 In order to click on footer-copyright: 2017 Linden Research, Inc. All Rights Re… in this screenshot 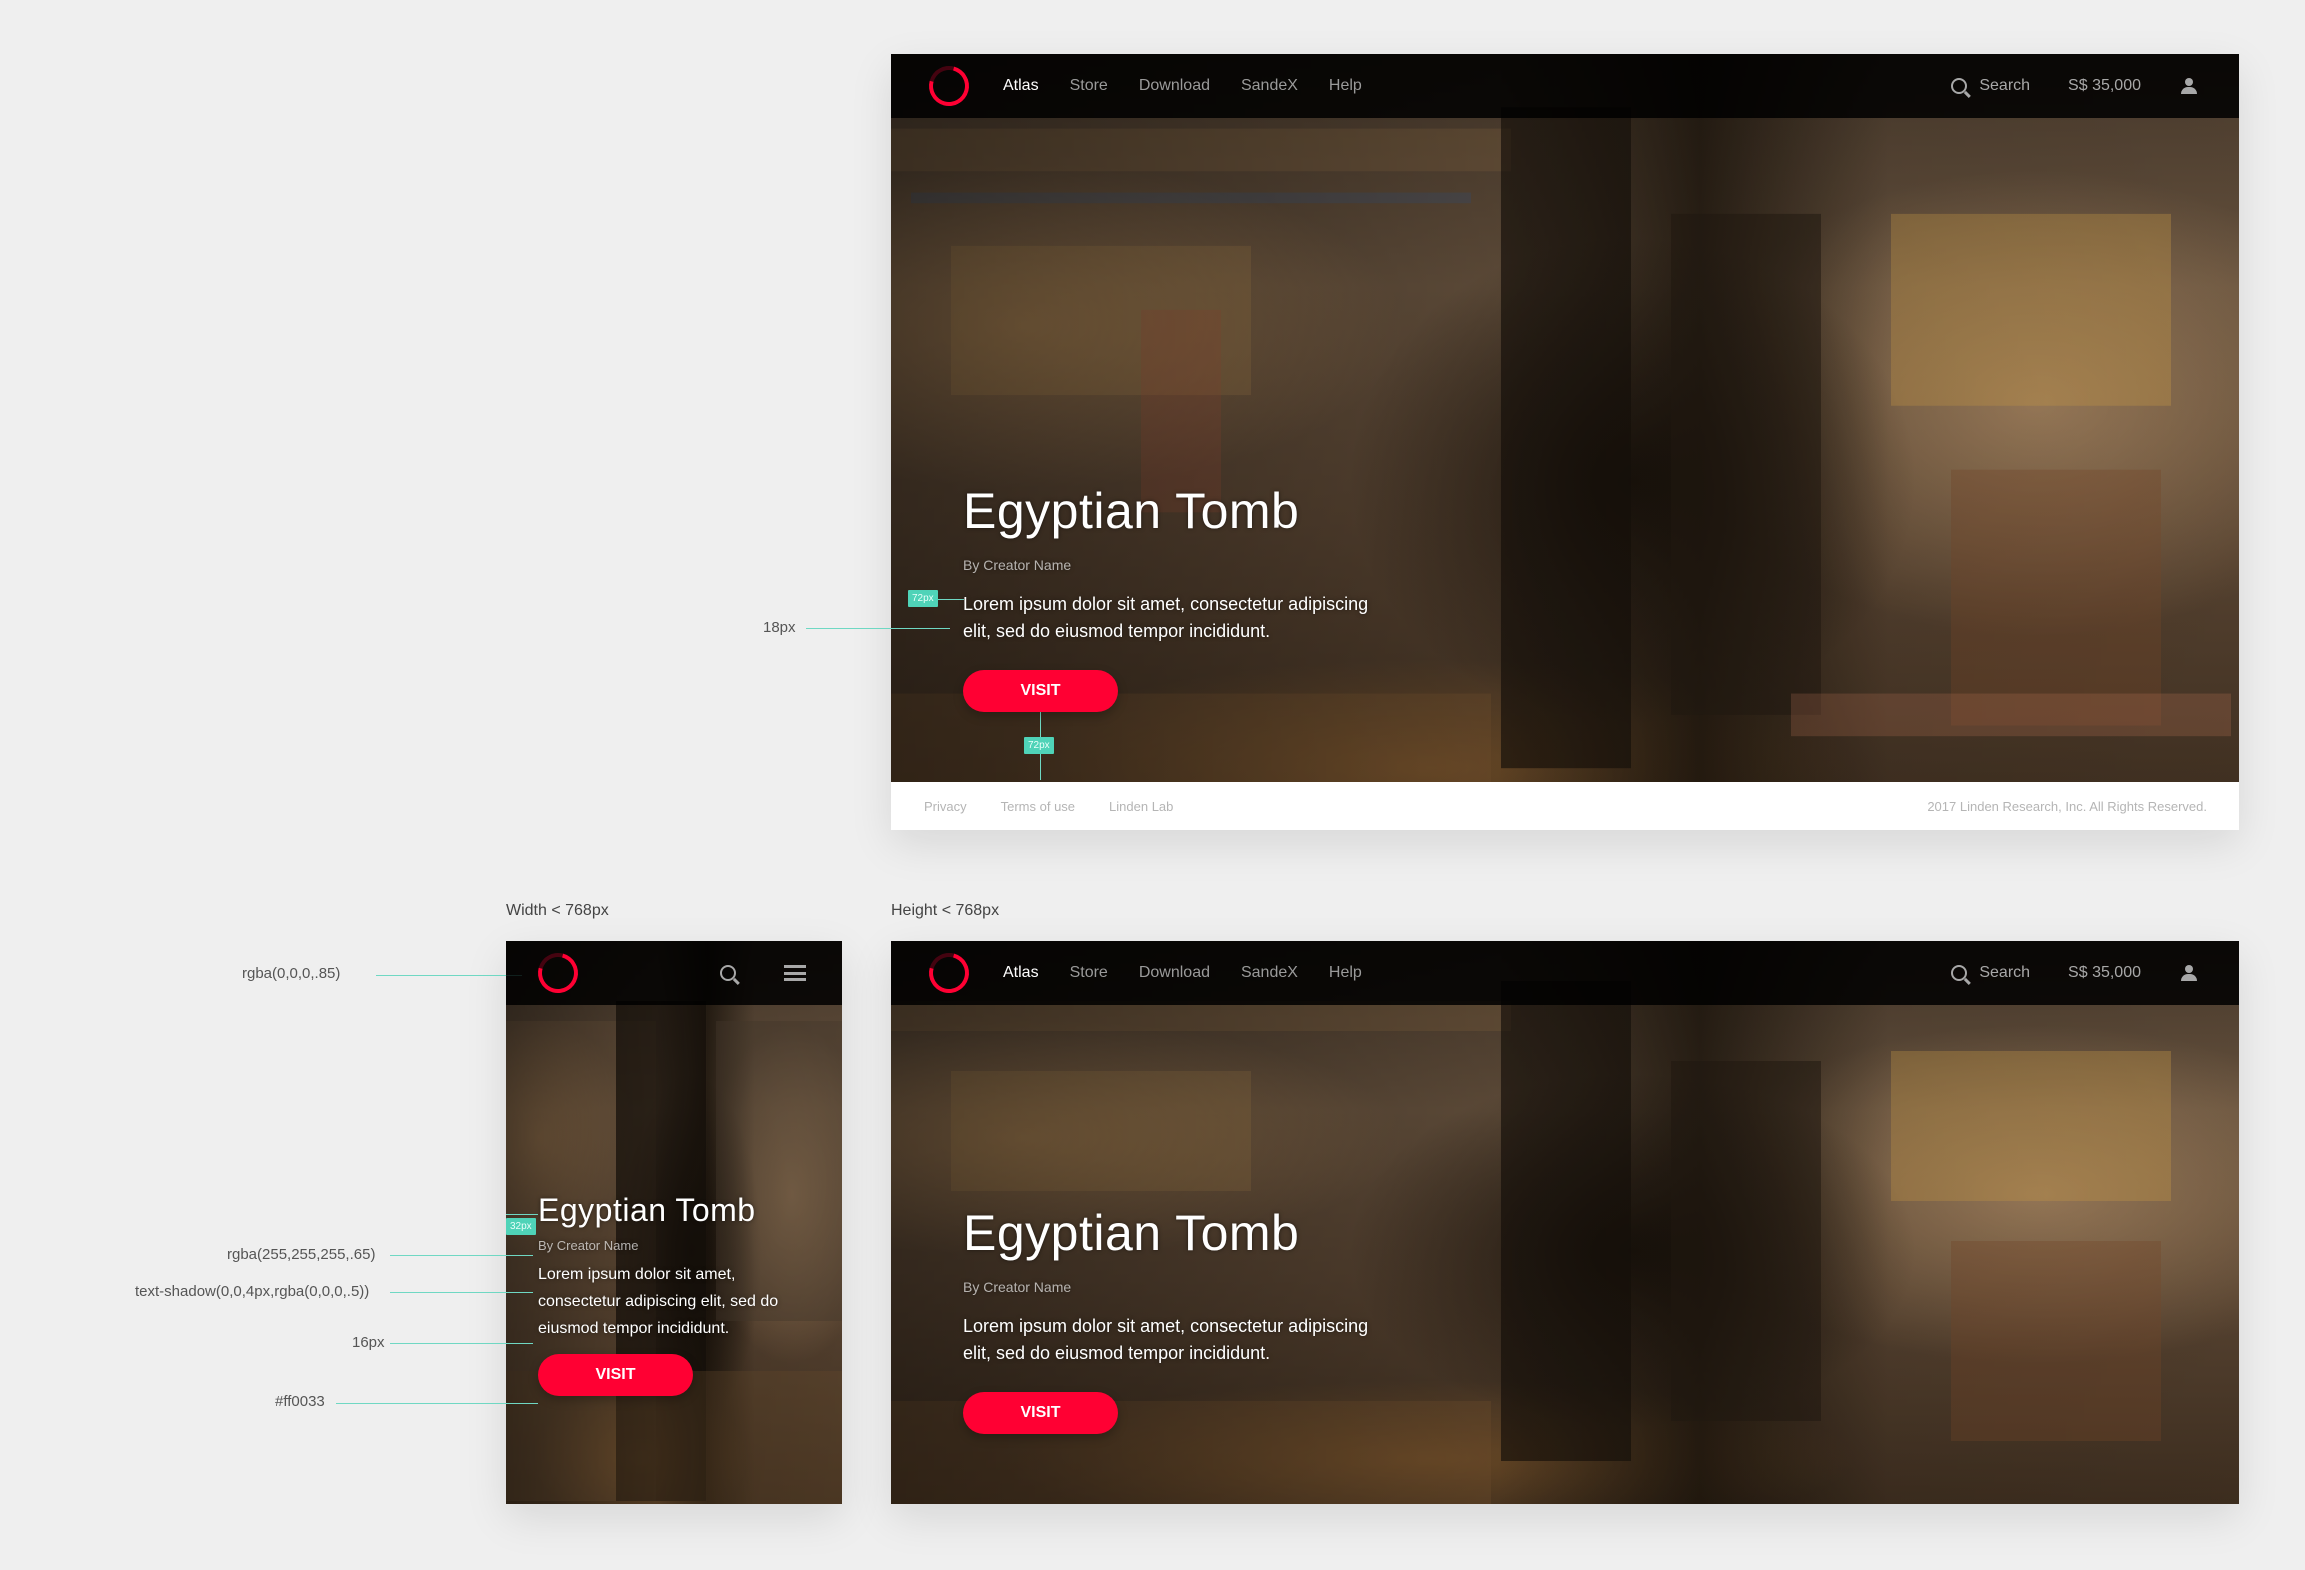, I will do `click(2067, 806)`.